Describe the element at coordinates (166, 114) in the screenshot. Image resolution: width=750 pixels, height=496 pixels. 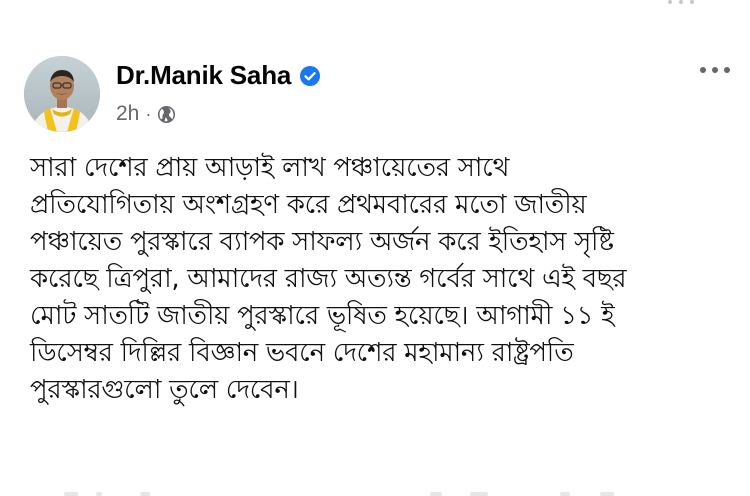
I see `globe-icon` at that location.